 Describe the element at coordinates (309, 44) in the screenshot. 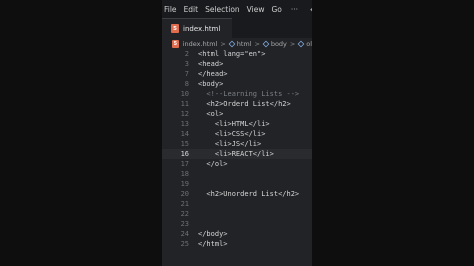

I see `breadcrumb-ol: ol` at that location.